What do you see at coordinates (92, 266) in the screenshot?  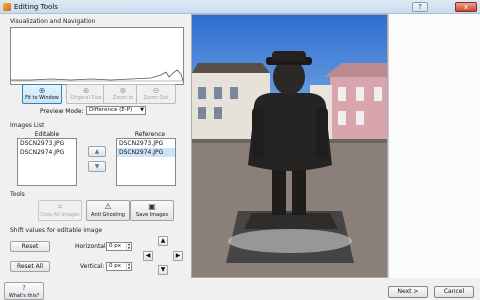 I see `vertical-label: Vertical:` at bounding box center [92, 266].